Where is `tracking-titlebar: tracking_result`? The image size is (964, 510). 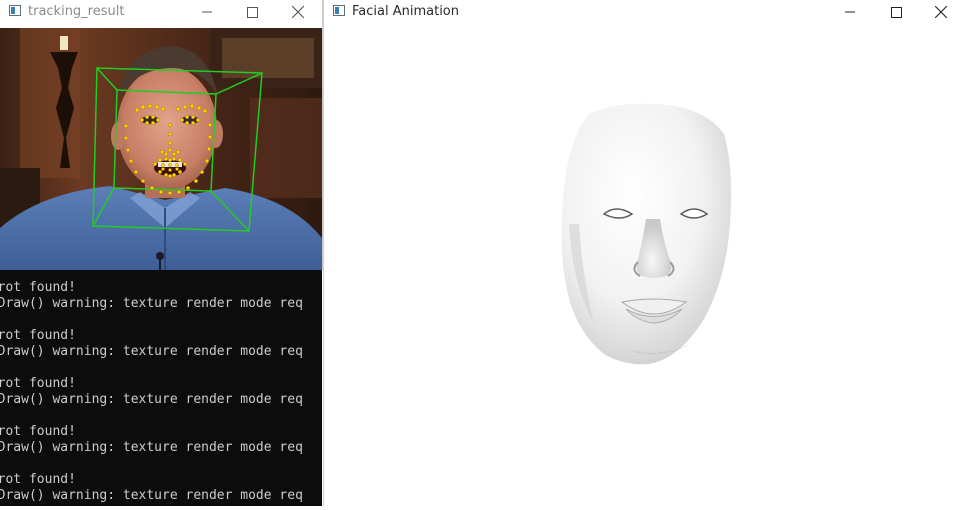 tracking-titlebar: tracking_result is located at coordinates (161, 12).